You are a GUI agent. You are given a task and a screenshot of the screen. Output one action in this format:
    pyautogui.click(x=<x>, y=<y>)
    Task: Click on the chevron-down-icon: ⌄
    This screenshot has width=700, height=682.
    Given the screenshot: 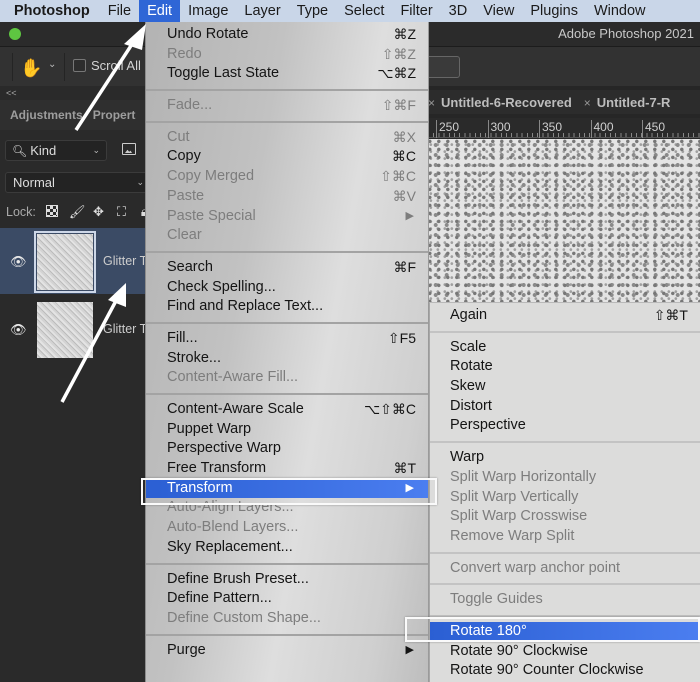 What is the action you would take?
    pyautogui.click(x=52, y=64)
    